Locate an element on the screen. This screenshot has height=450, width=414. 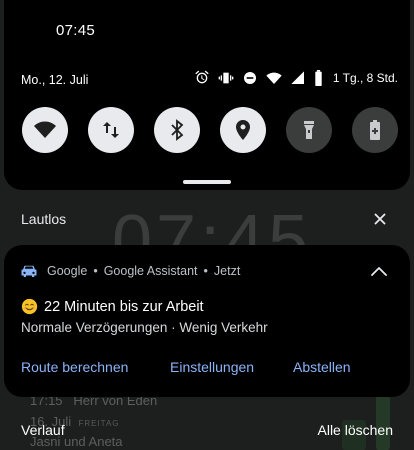
tile-battery-saver is located at coordinates (375, 130).